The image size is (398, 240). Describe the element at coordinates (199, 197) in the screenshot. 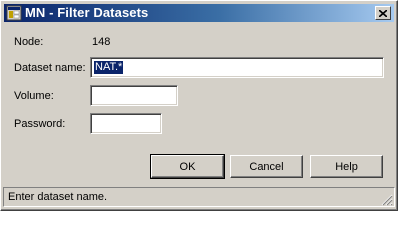

I see `status-bar: Enter dataset name.` at that location.